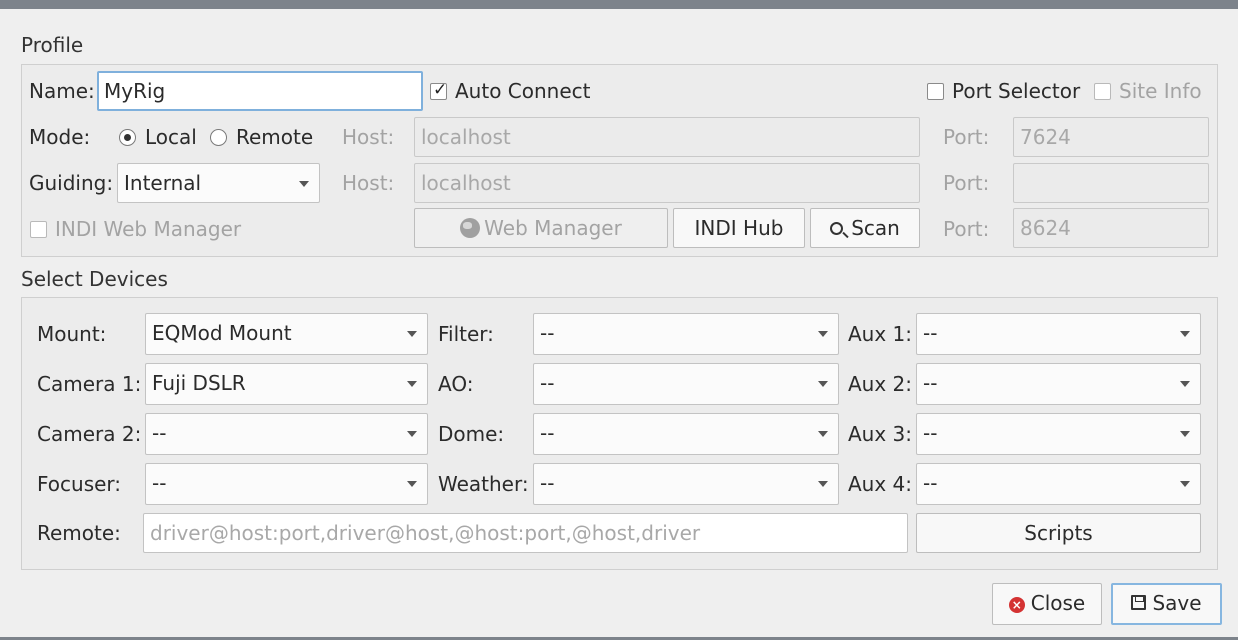  Describe the element at coordinates (880, 484) in the screenshot. I see `aux4-label: Aux 4:` at that location.